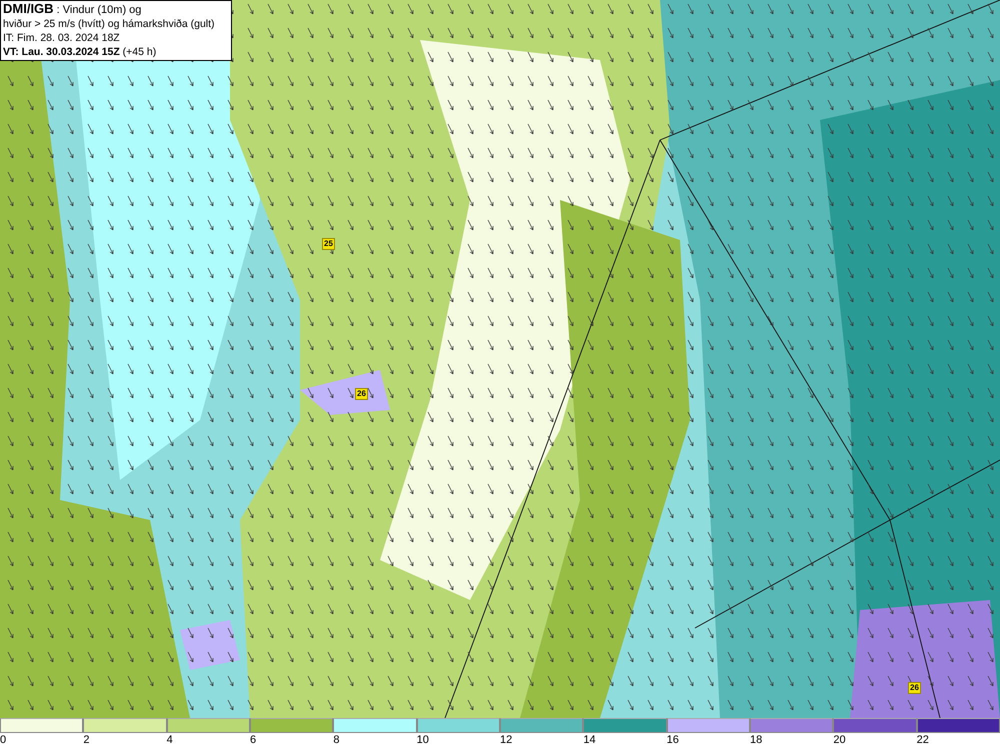 This screenshot has width=1000, height=747. I want to click on legend-tick-label: 4, so click(169, 740).